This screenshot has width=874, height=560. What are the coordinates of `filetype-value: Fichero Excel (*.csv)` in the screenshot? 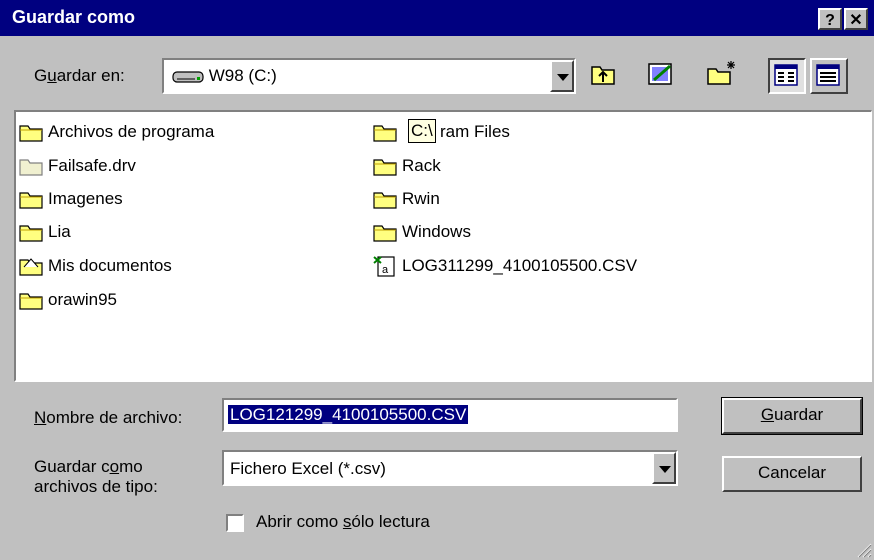 It's located at (308, 468).